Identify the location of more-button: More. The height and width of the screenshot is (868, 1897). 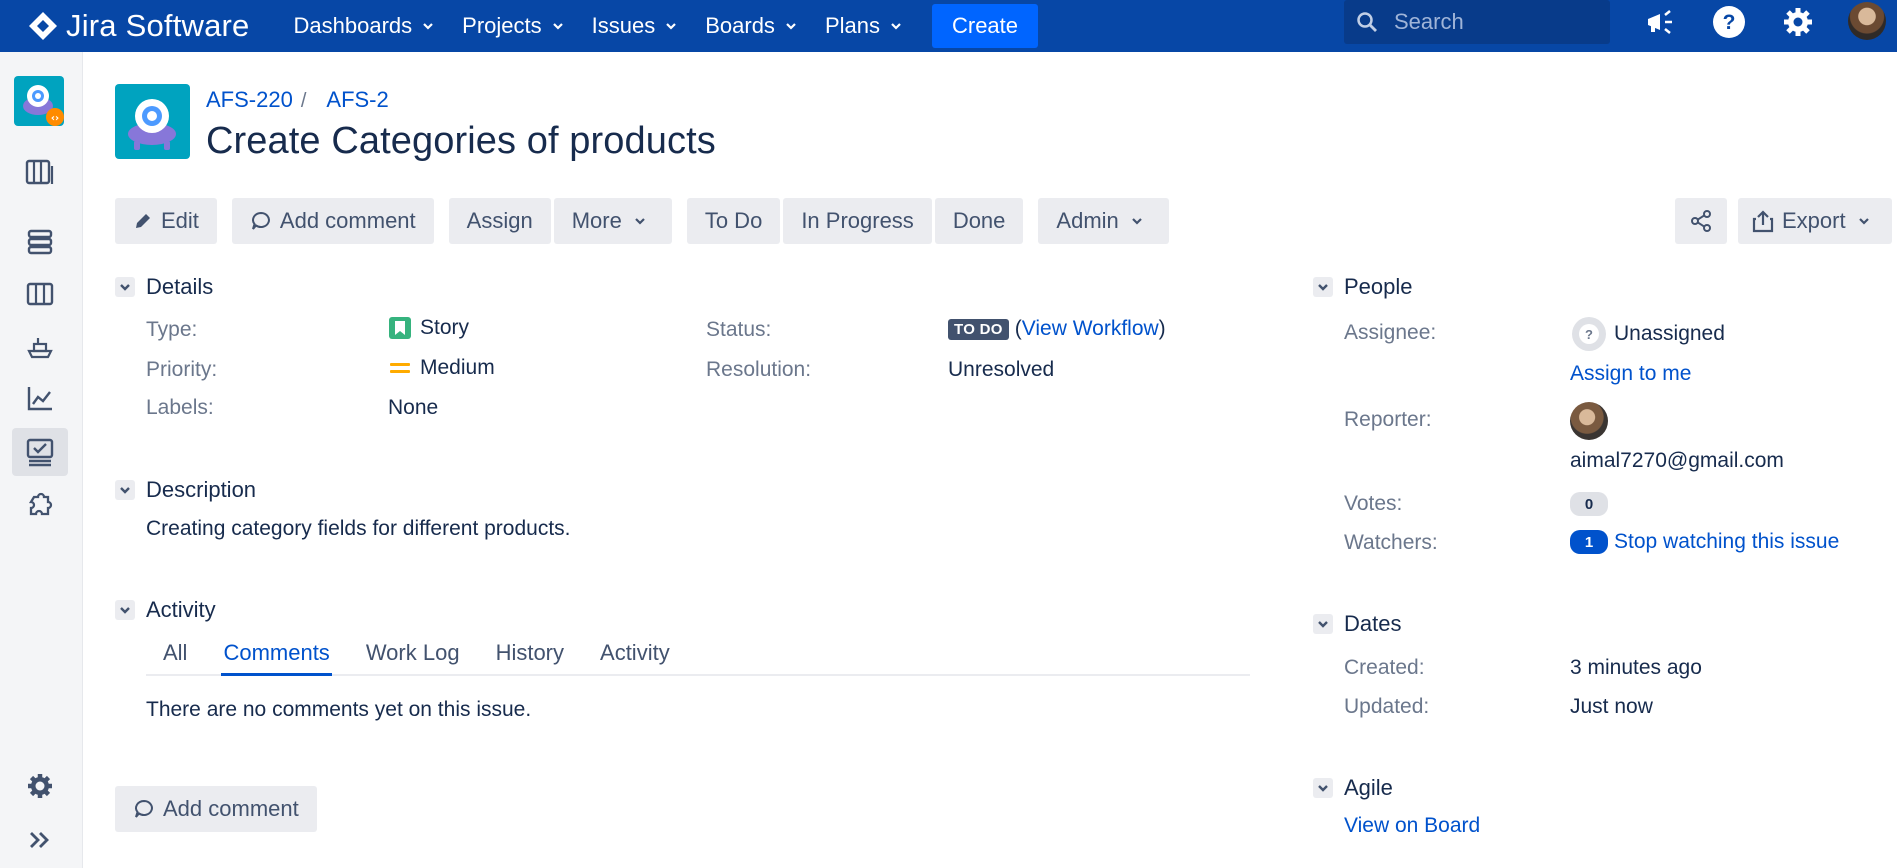
(612, 221).